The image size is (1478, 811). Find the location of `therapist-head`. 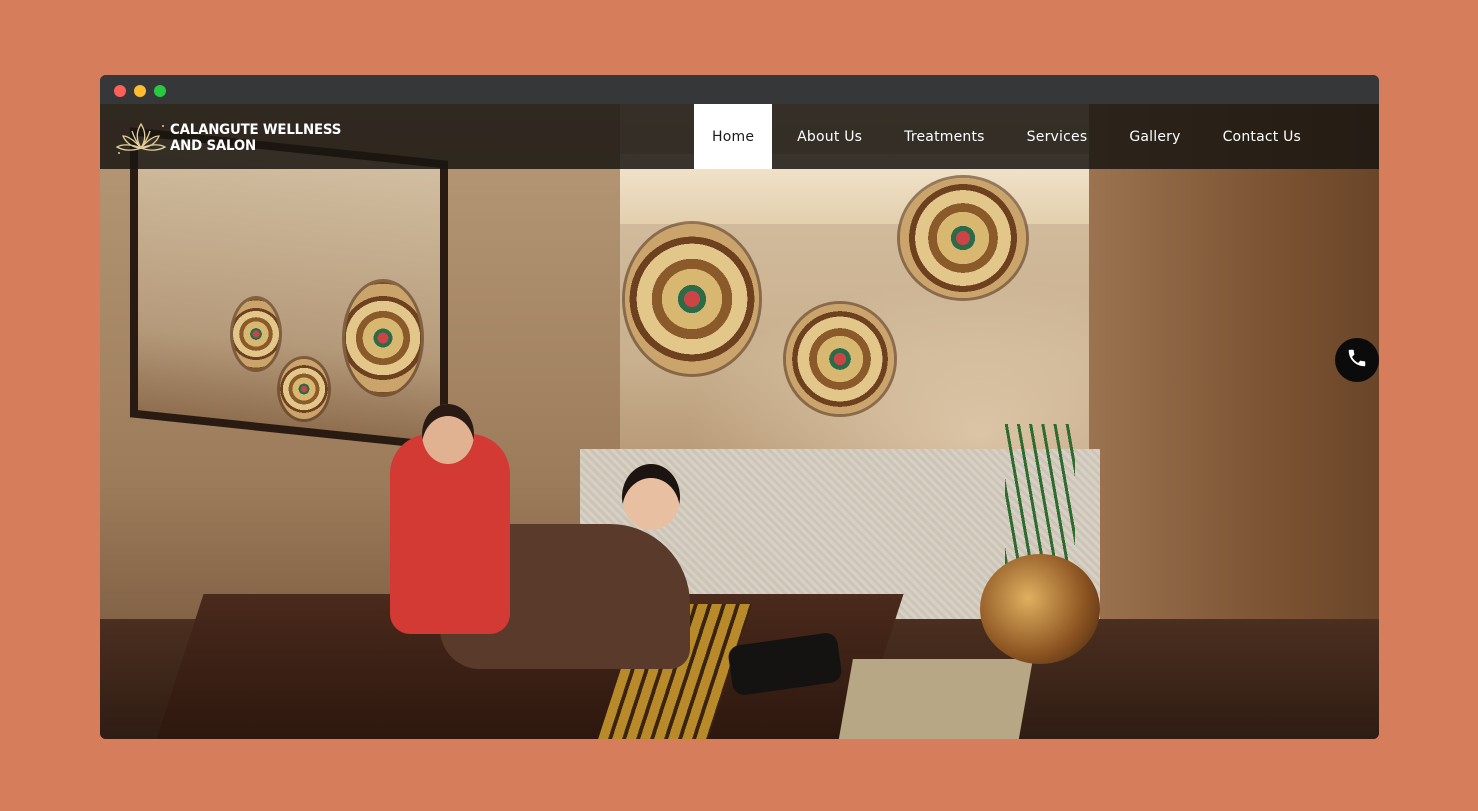

therapist-head is located at coordinates (448, 434).